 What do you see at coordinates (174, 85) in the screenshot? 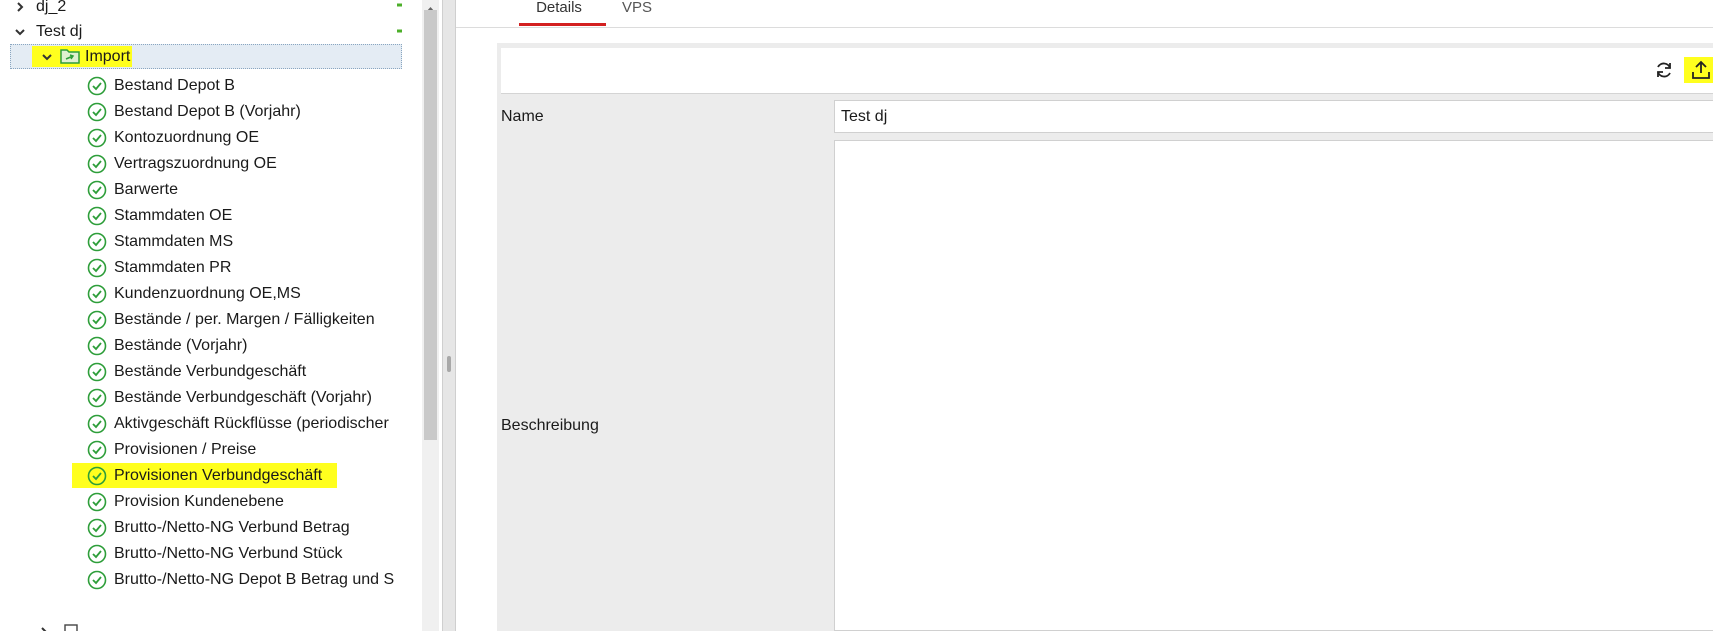
I see `tree-item-label: Bestand Depot B` at bounding box center [174, 85].